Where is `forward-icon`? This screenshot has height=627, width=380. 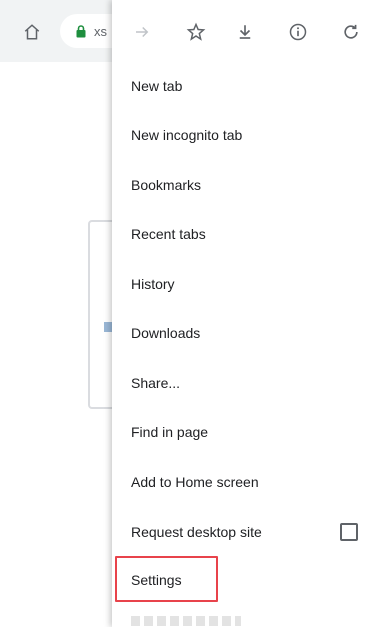
forward-icon is located at coordinates (142, 32).